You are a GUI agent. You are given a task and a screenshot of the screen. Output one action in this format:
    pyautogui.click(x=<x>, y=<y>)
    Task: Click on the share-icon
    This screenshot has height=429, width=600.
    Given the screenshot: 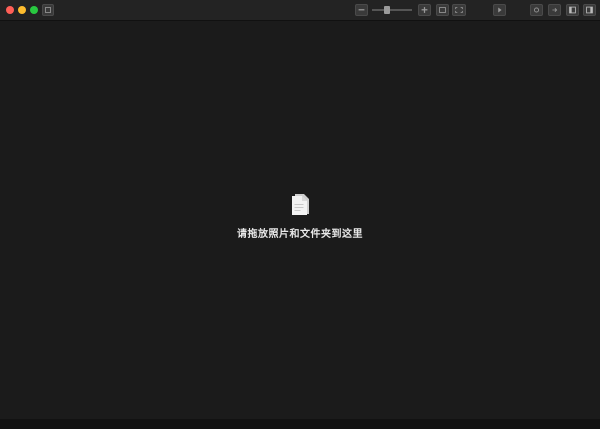 What is the action you would take?
    pyautogui.click(x=555, y=10)
    